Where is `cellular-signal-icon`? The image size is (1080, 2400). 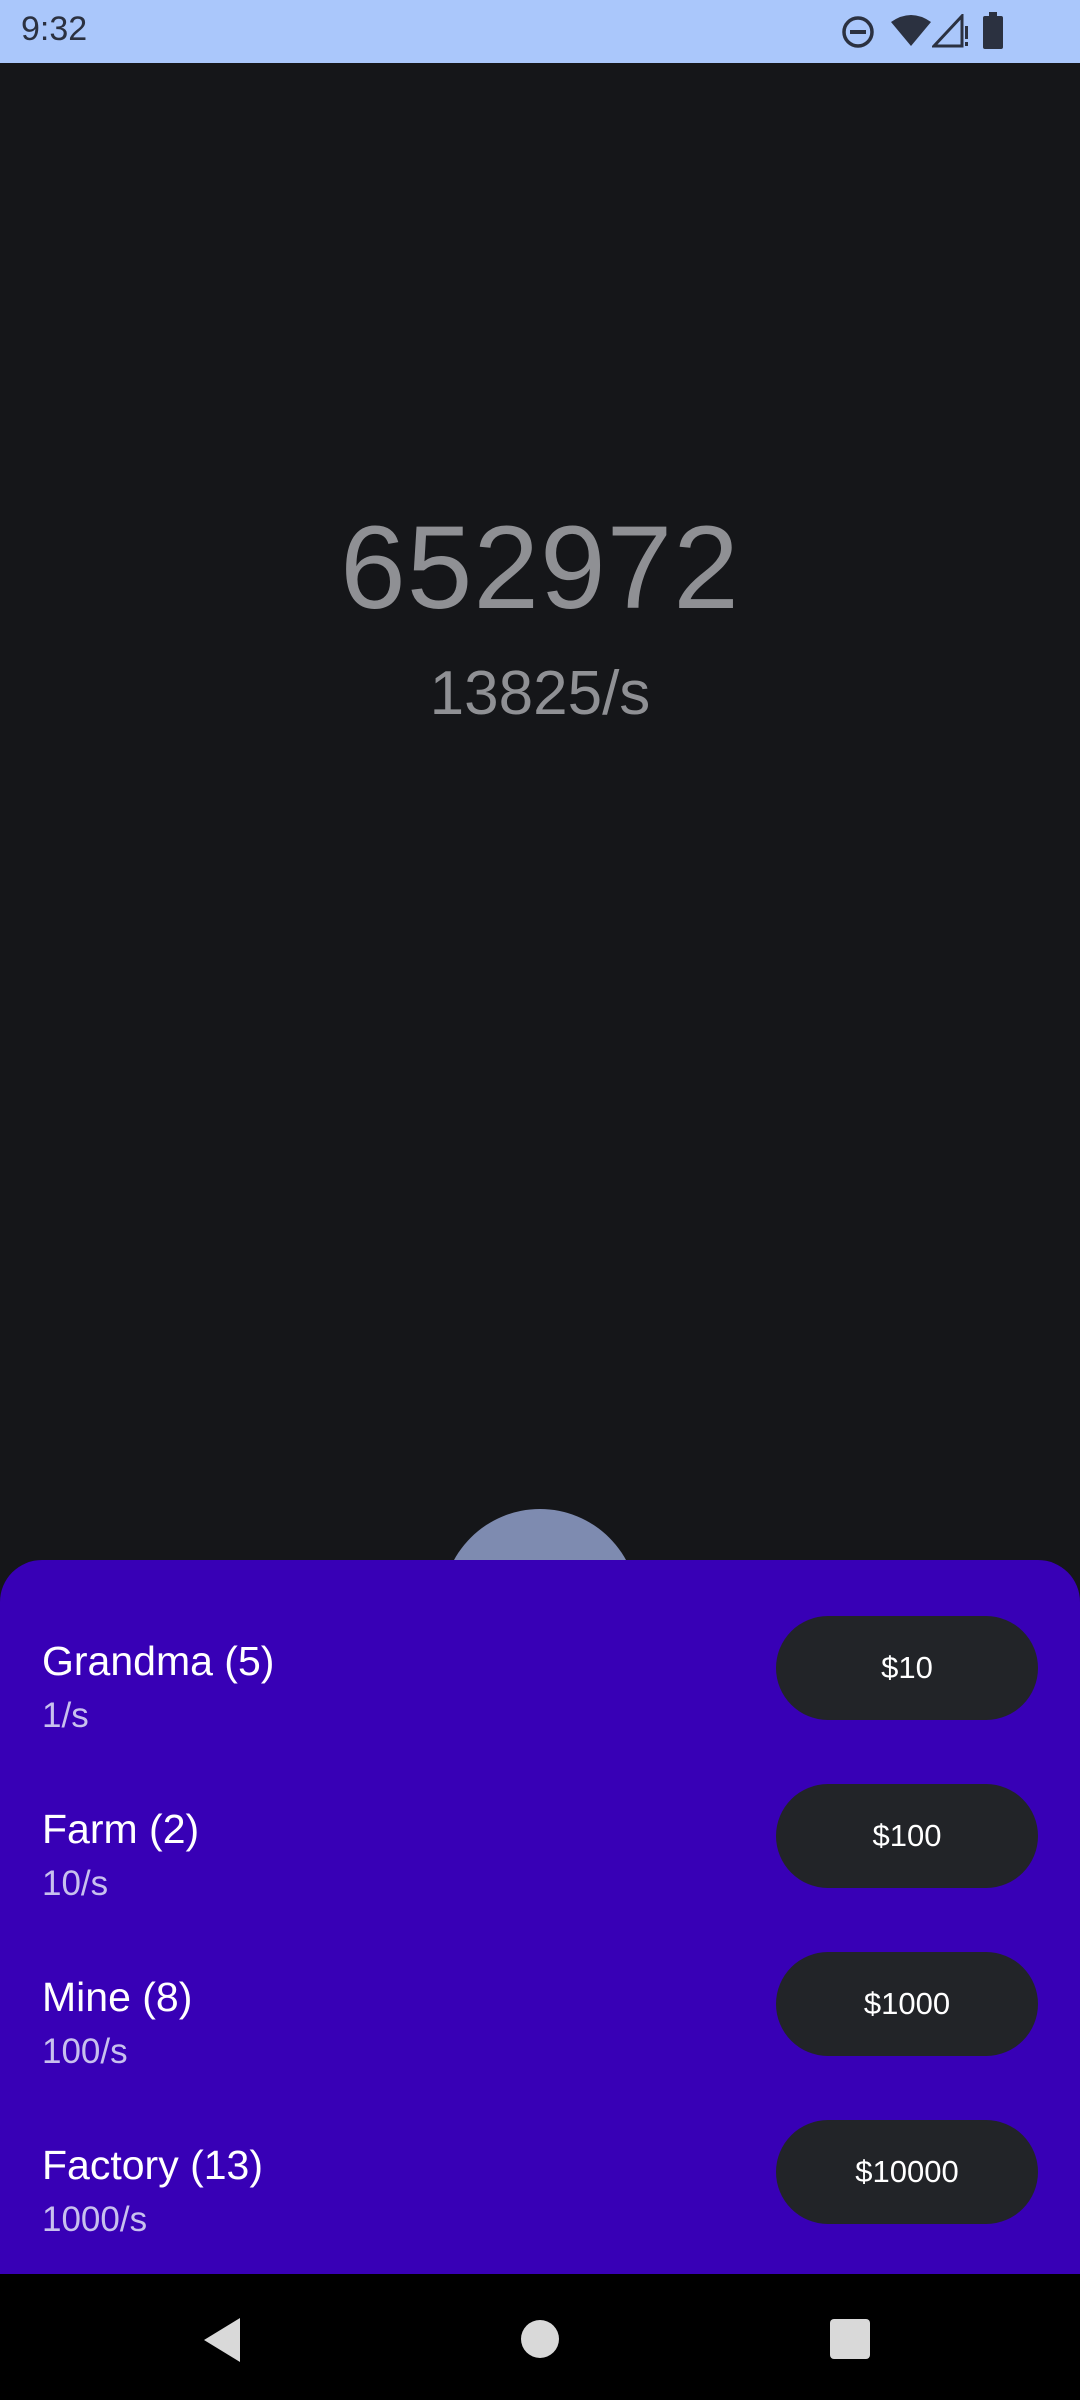
cellular-signal-icon is located at coordinates (950, 31).